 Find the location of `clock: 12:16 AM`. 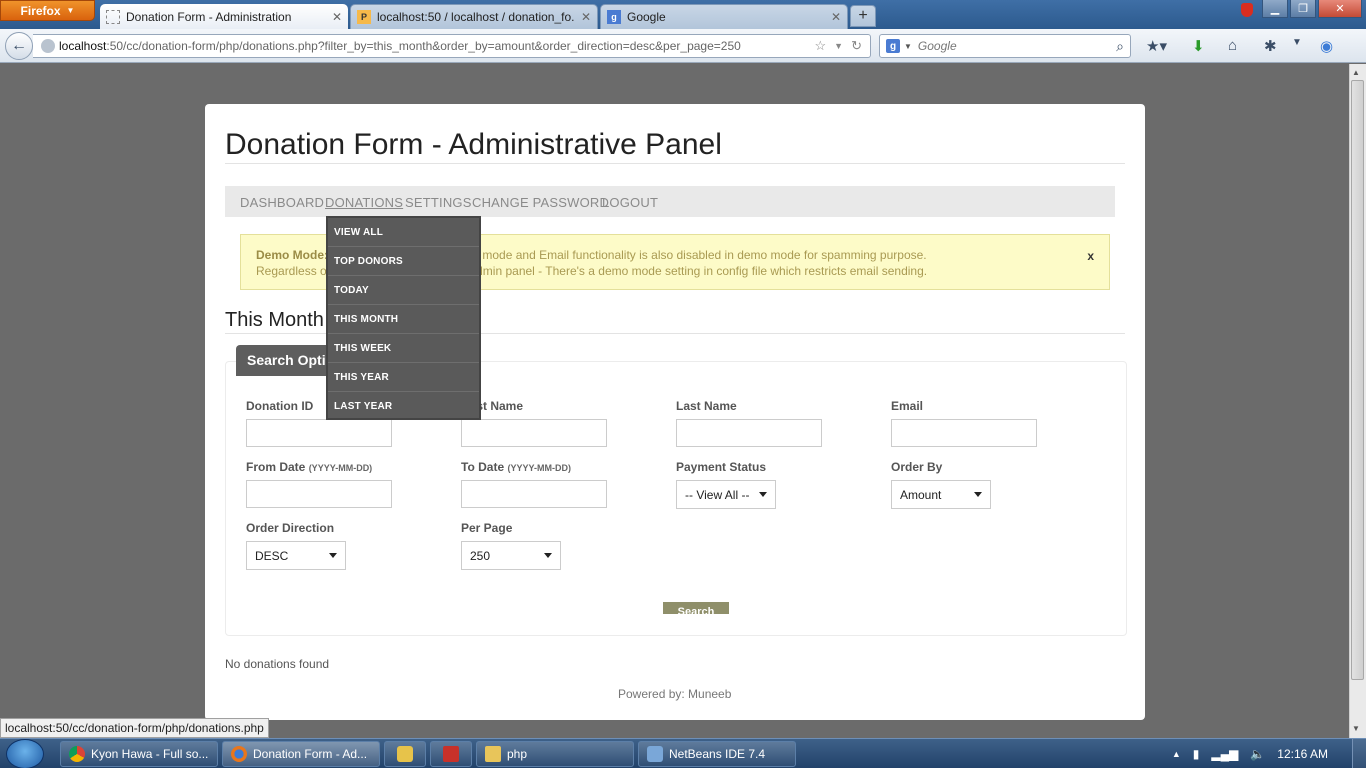

clock: 12:16 AM is located at coordinates (1302, 754).